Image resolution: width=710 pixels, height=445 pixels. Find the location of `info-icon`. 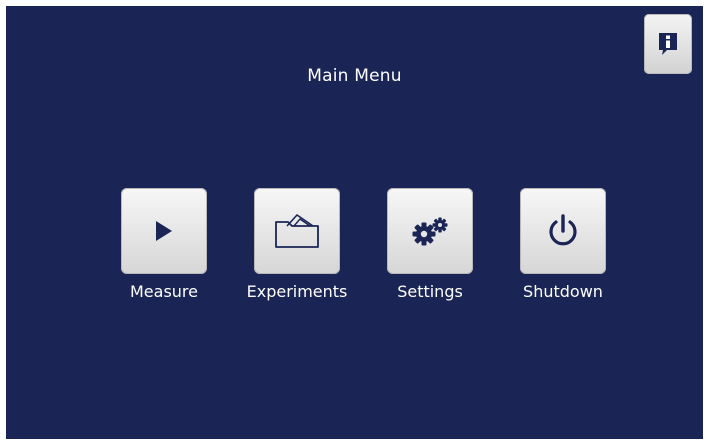

info-icon is located at coordinates (668, 44).